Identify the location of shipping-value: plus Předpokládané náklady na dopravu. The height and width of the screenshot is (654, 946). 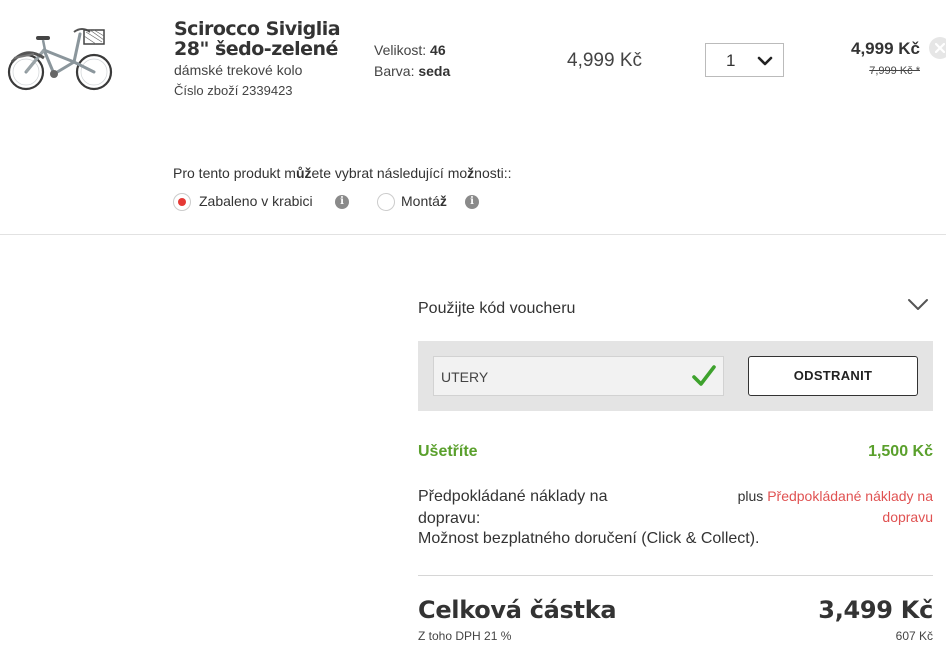
(835, 506).